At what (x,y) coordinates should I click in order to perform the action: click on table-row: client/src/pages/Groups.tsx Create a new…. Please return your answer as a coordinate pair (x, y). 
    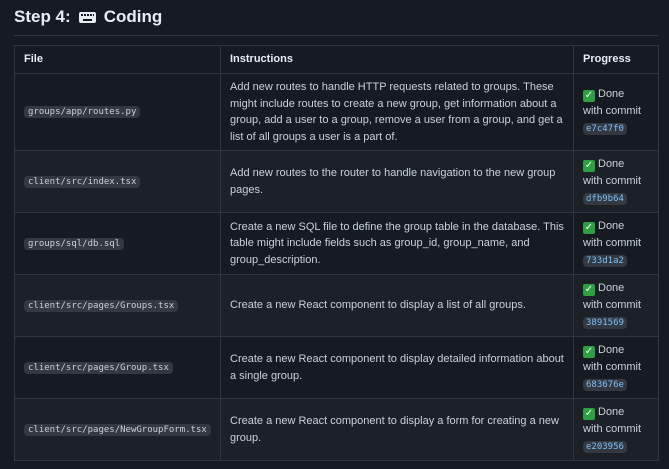
    Looking at the image, I should click on (336, 305).